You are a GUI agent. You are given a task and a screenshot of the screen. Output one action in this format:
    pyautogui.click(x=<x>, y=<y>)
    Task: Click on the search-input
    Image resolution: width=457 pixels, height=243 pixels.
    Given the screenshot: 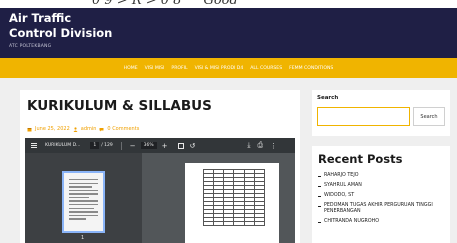 What is the action you would take?
    pyautogui.click(x=363, y=116)
    